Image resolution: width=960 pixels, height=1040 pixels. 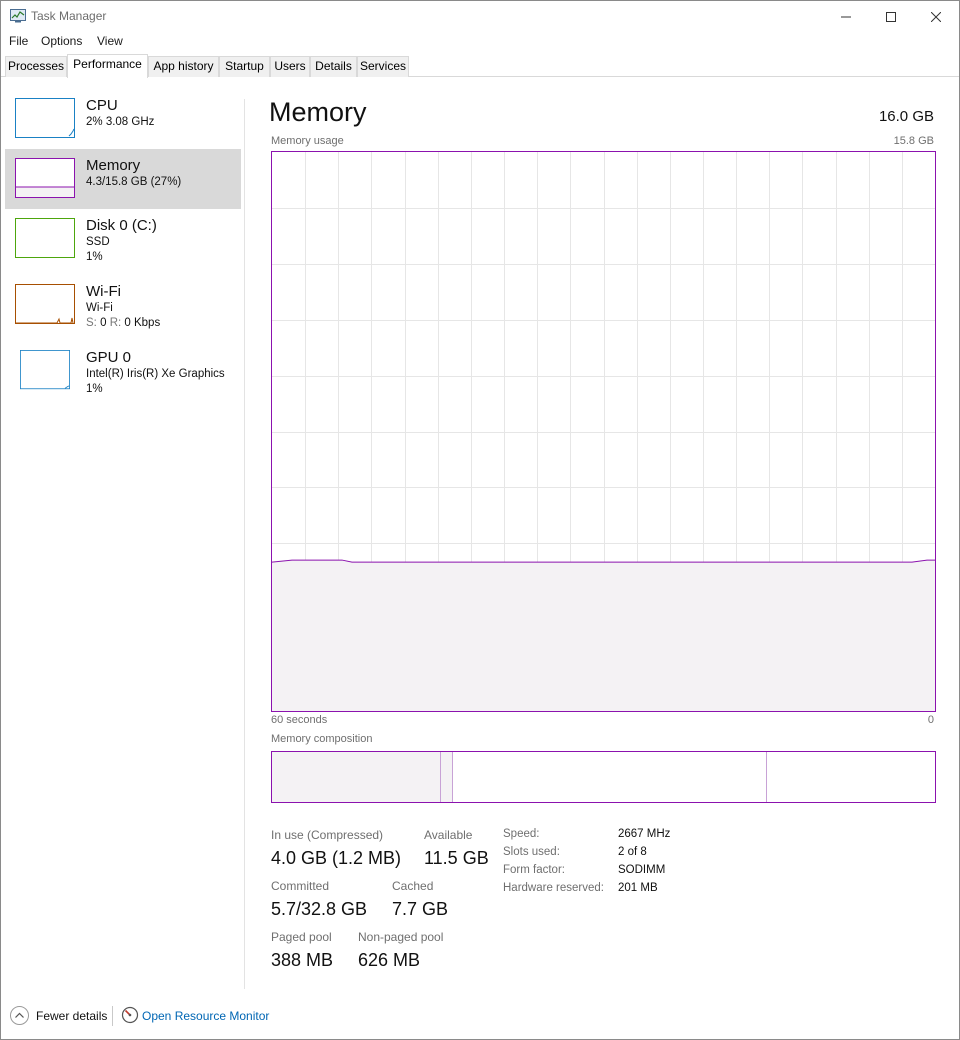 I want to click on tab-users: Users, so click(x=290, y=66).